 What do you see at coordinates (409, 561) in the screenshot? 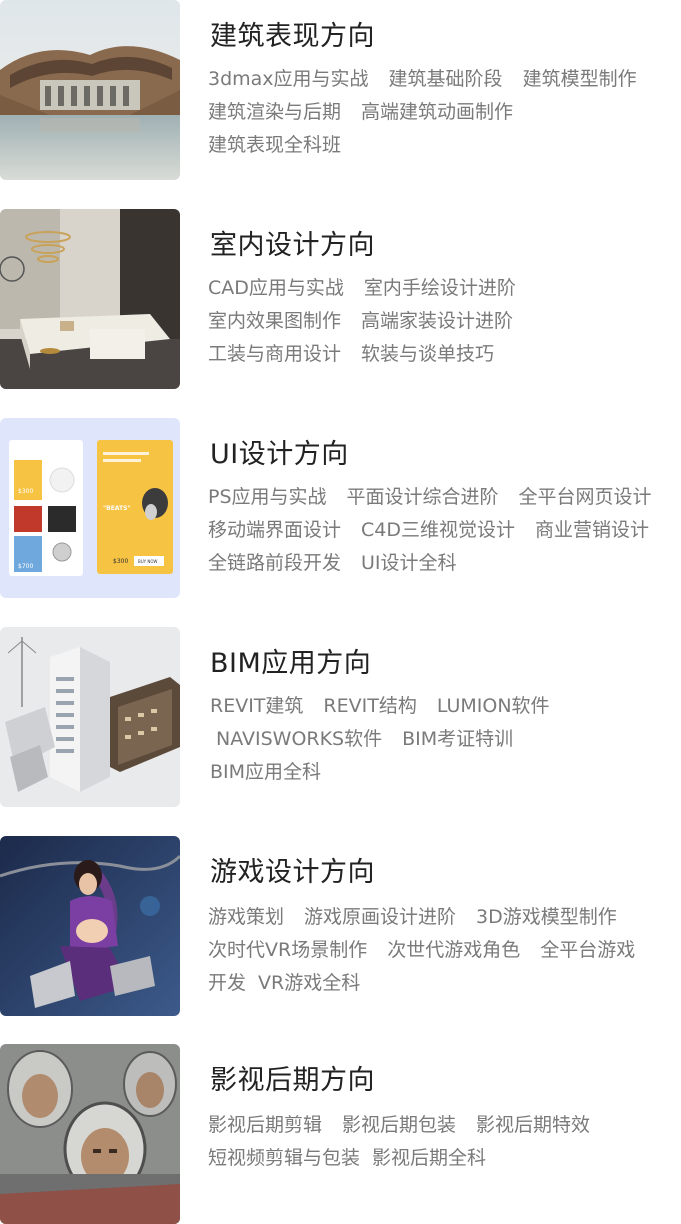
I see `course-link: UI设计全科` at bounding box center [409, 561].